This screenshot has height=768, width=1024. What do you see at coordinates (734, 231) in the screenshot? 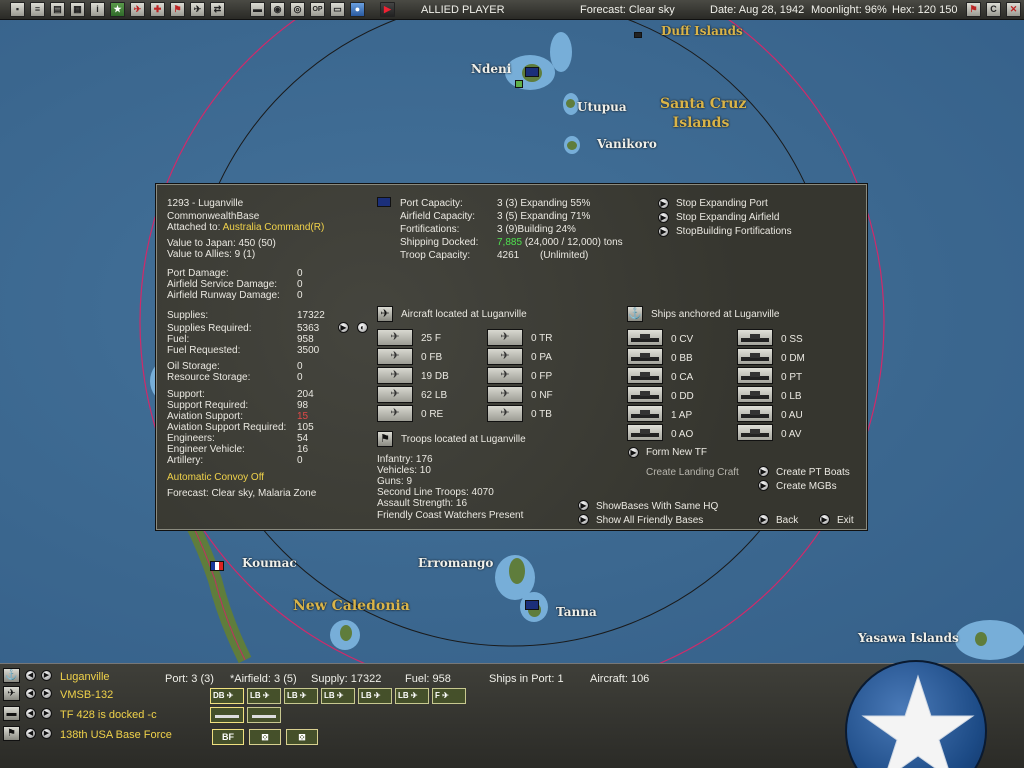
I see `stop-building-fortifications-button: StopBuilding Fortifications` at bounding box center [734, 231].